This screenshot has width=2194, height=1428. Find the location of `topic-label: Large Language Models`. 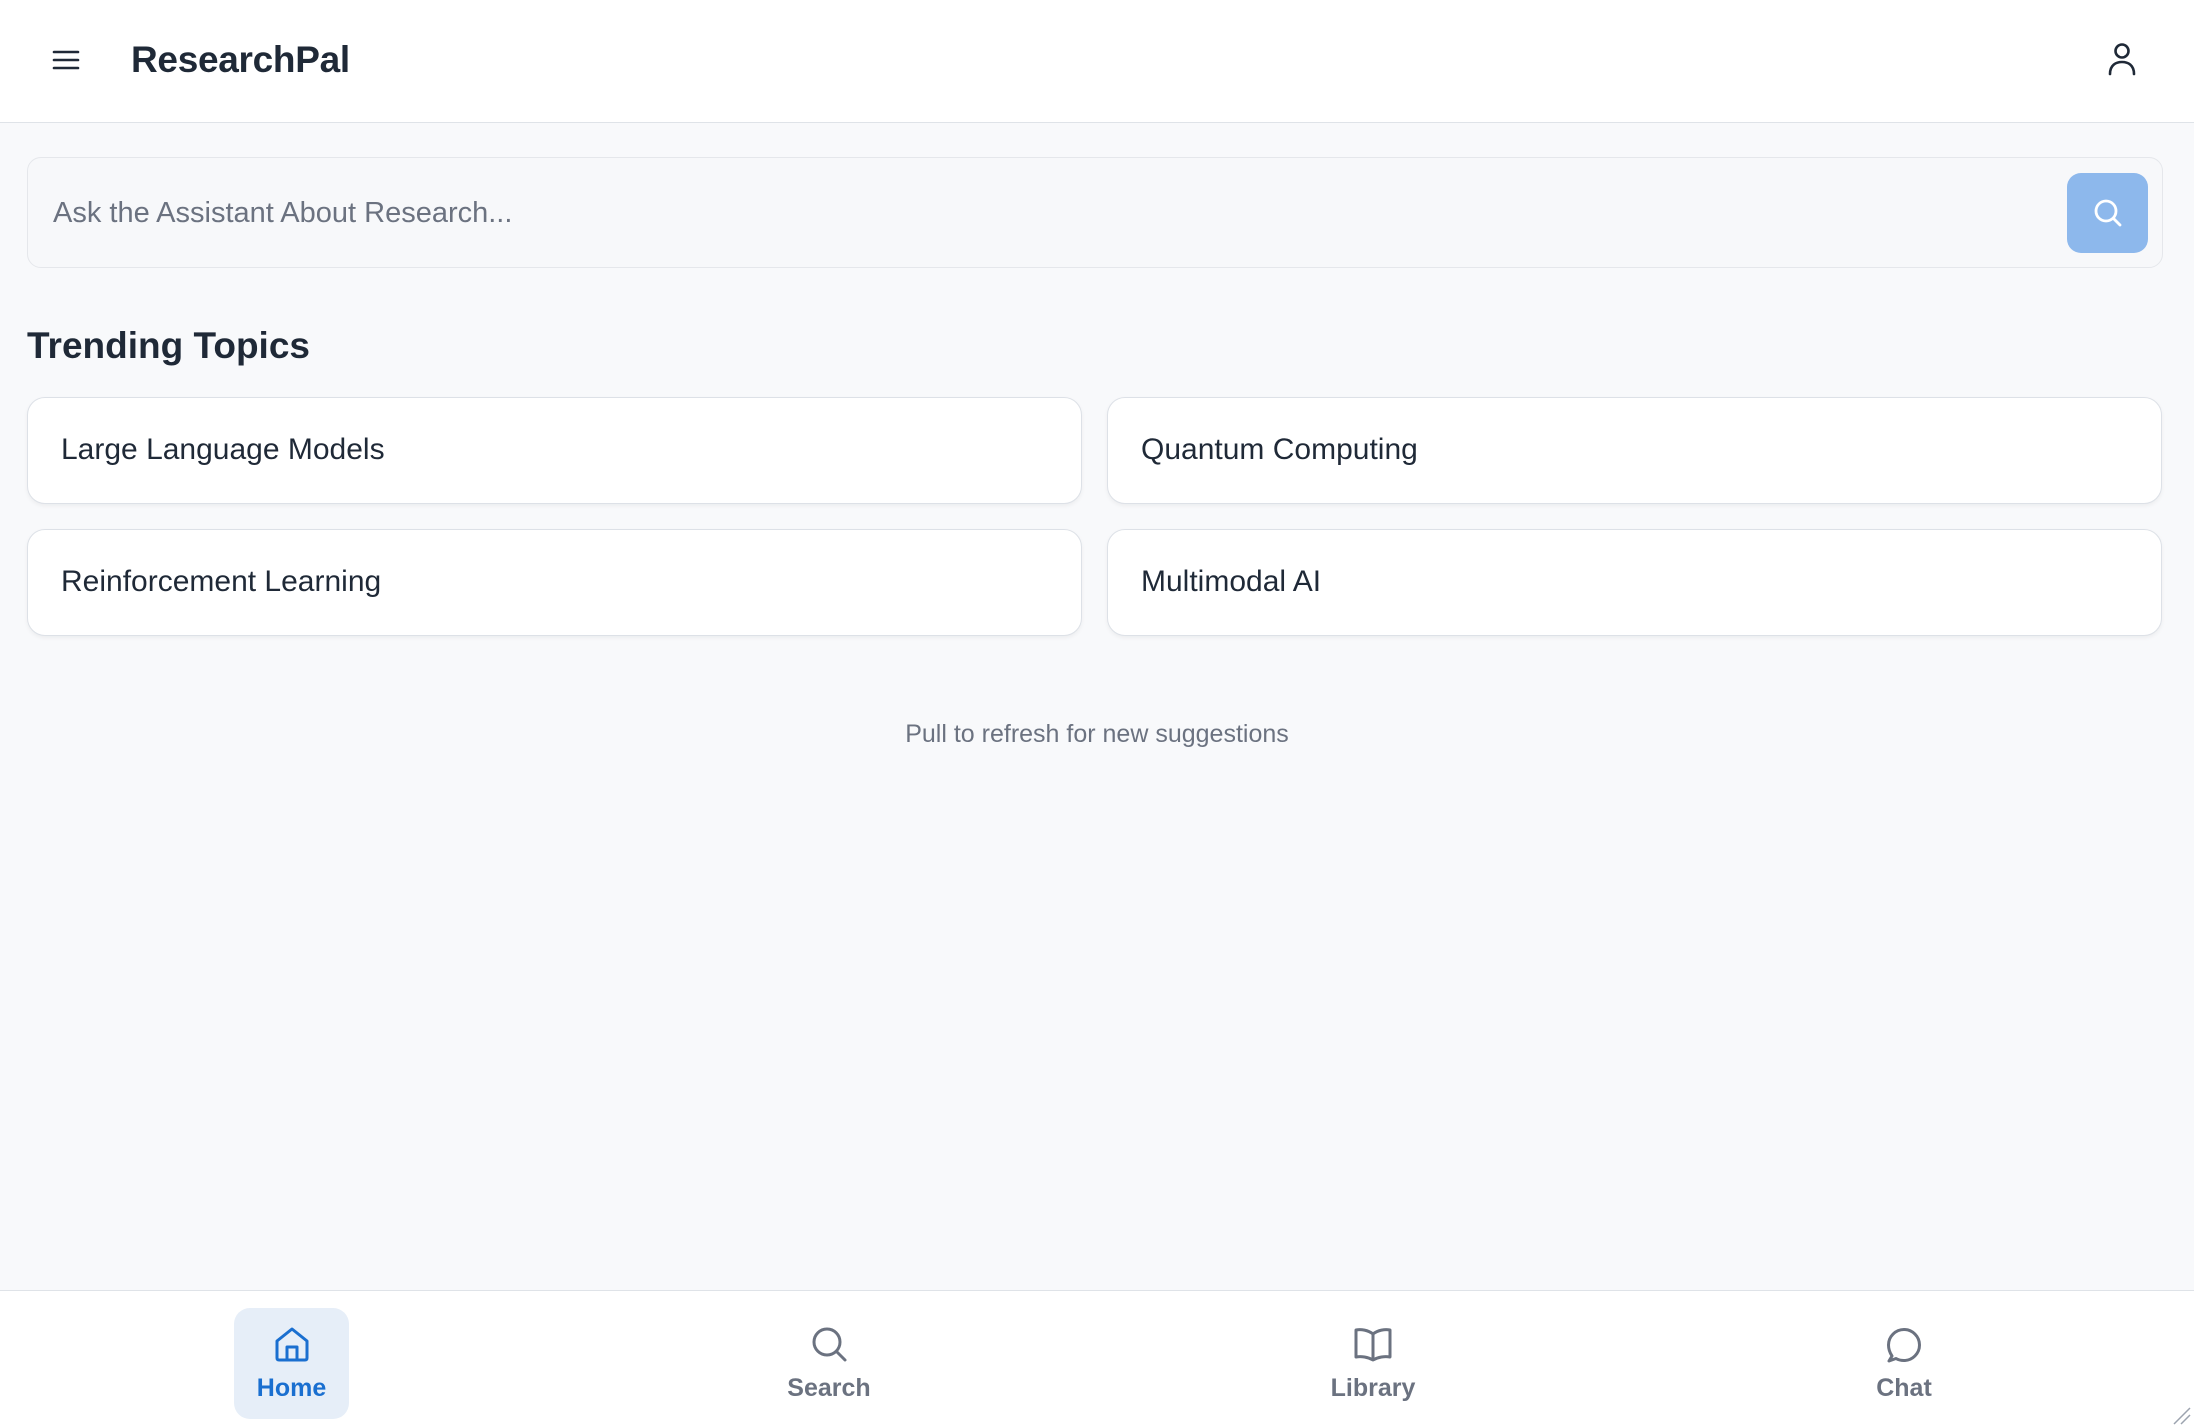

topic-label: Large Language Models is located at coordinates (223, 449).